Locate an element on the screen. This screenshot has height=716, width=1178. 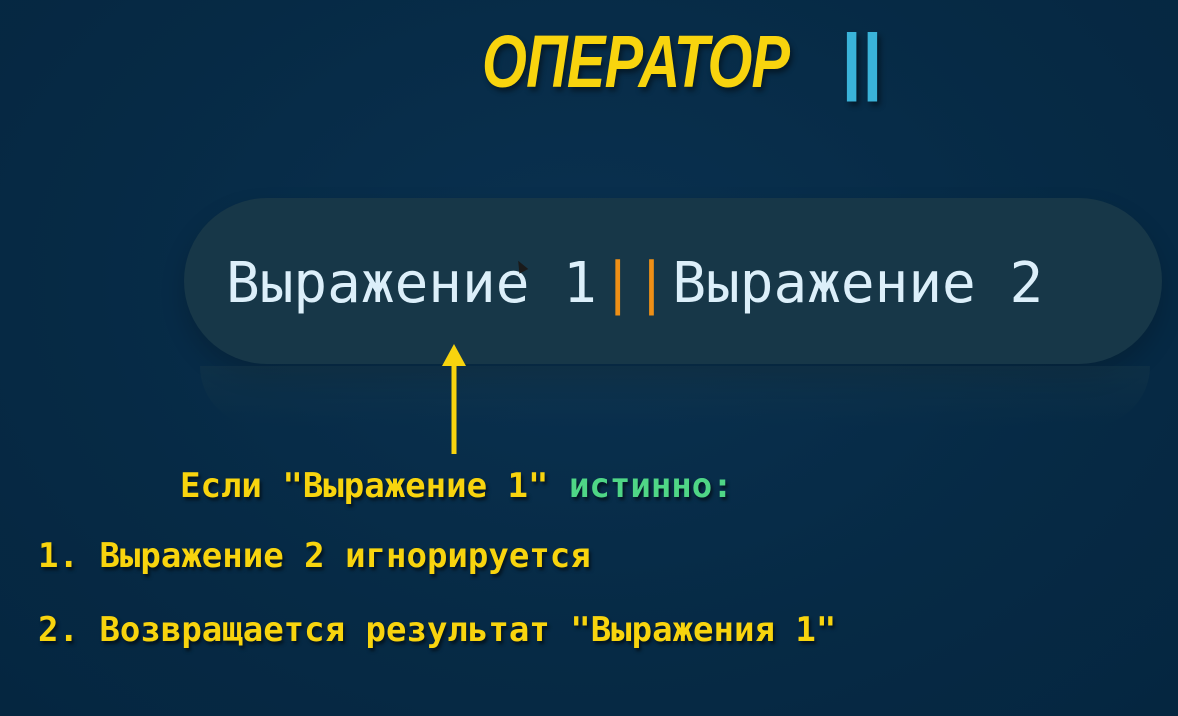
list-item: 1. Выражение 2 игнорируется is located at coordinates (314, 556).